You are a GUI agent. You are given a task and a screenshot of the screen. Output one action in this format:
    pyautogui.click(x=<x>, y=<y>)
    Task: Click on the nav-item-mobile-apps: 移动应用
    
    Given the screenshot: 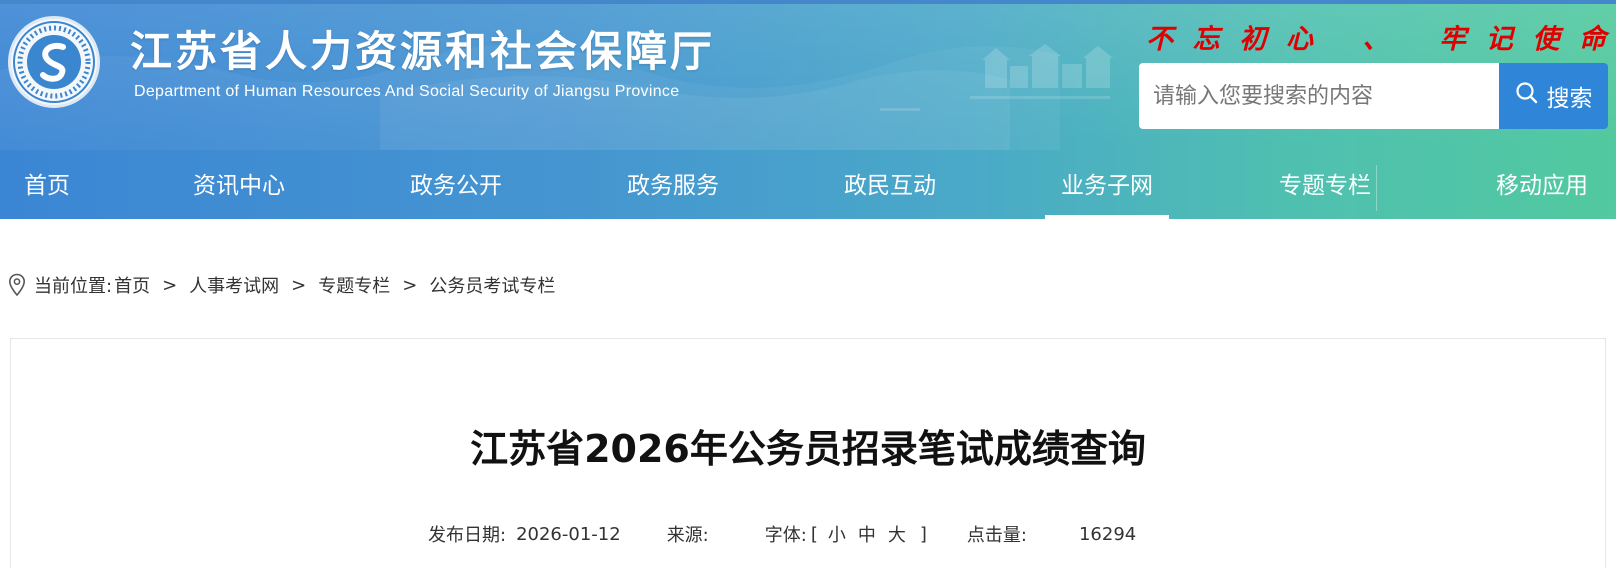 What is the action you would take?
    pyautogui.click(x=1542, y=187)
    